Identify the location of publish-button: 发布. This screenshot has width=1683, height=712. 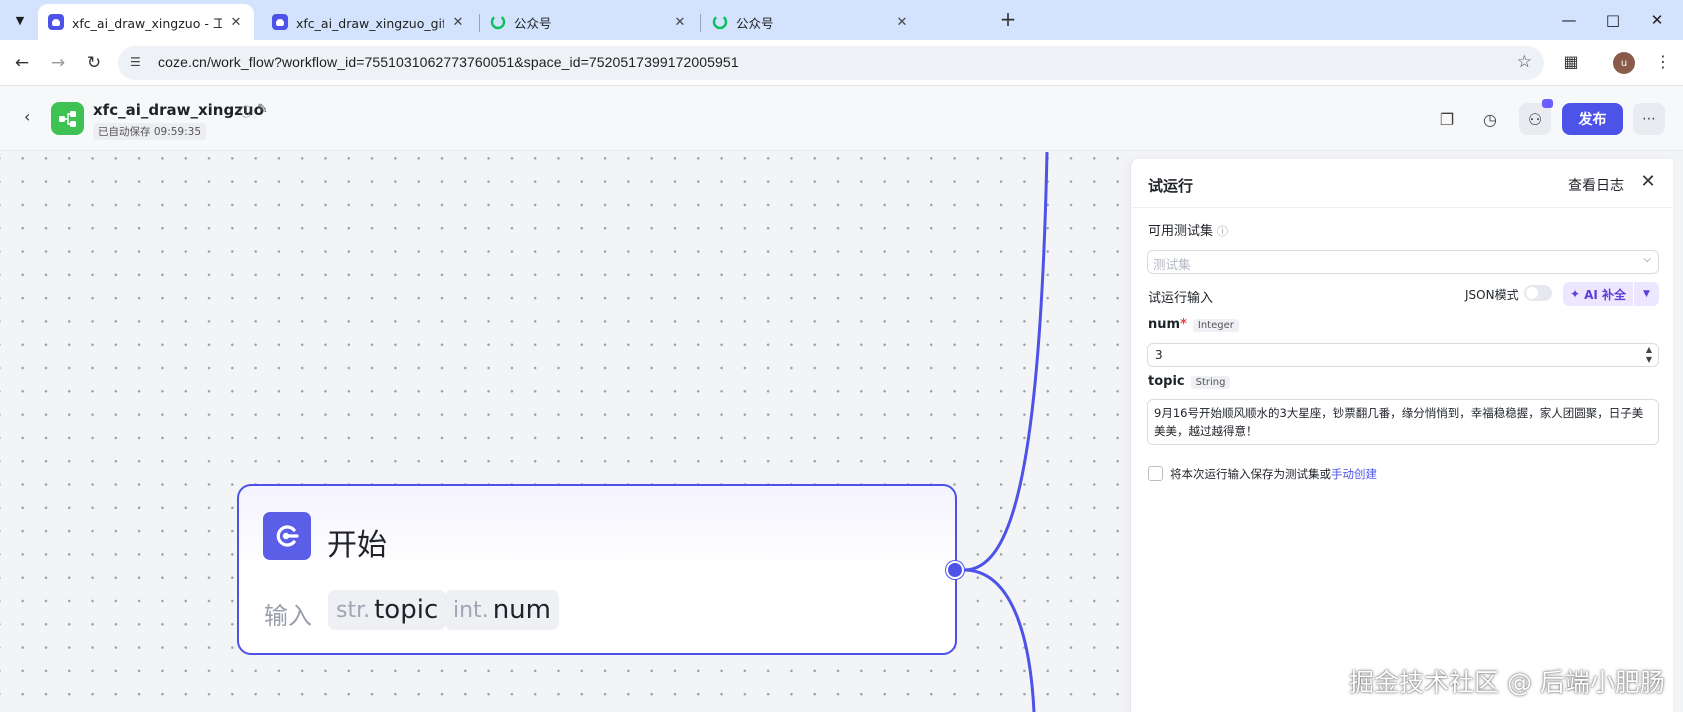
(1592, 119).